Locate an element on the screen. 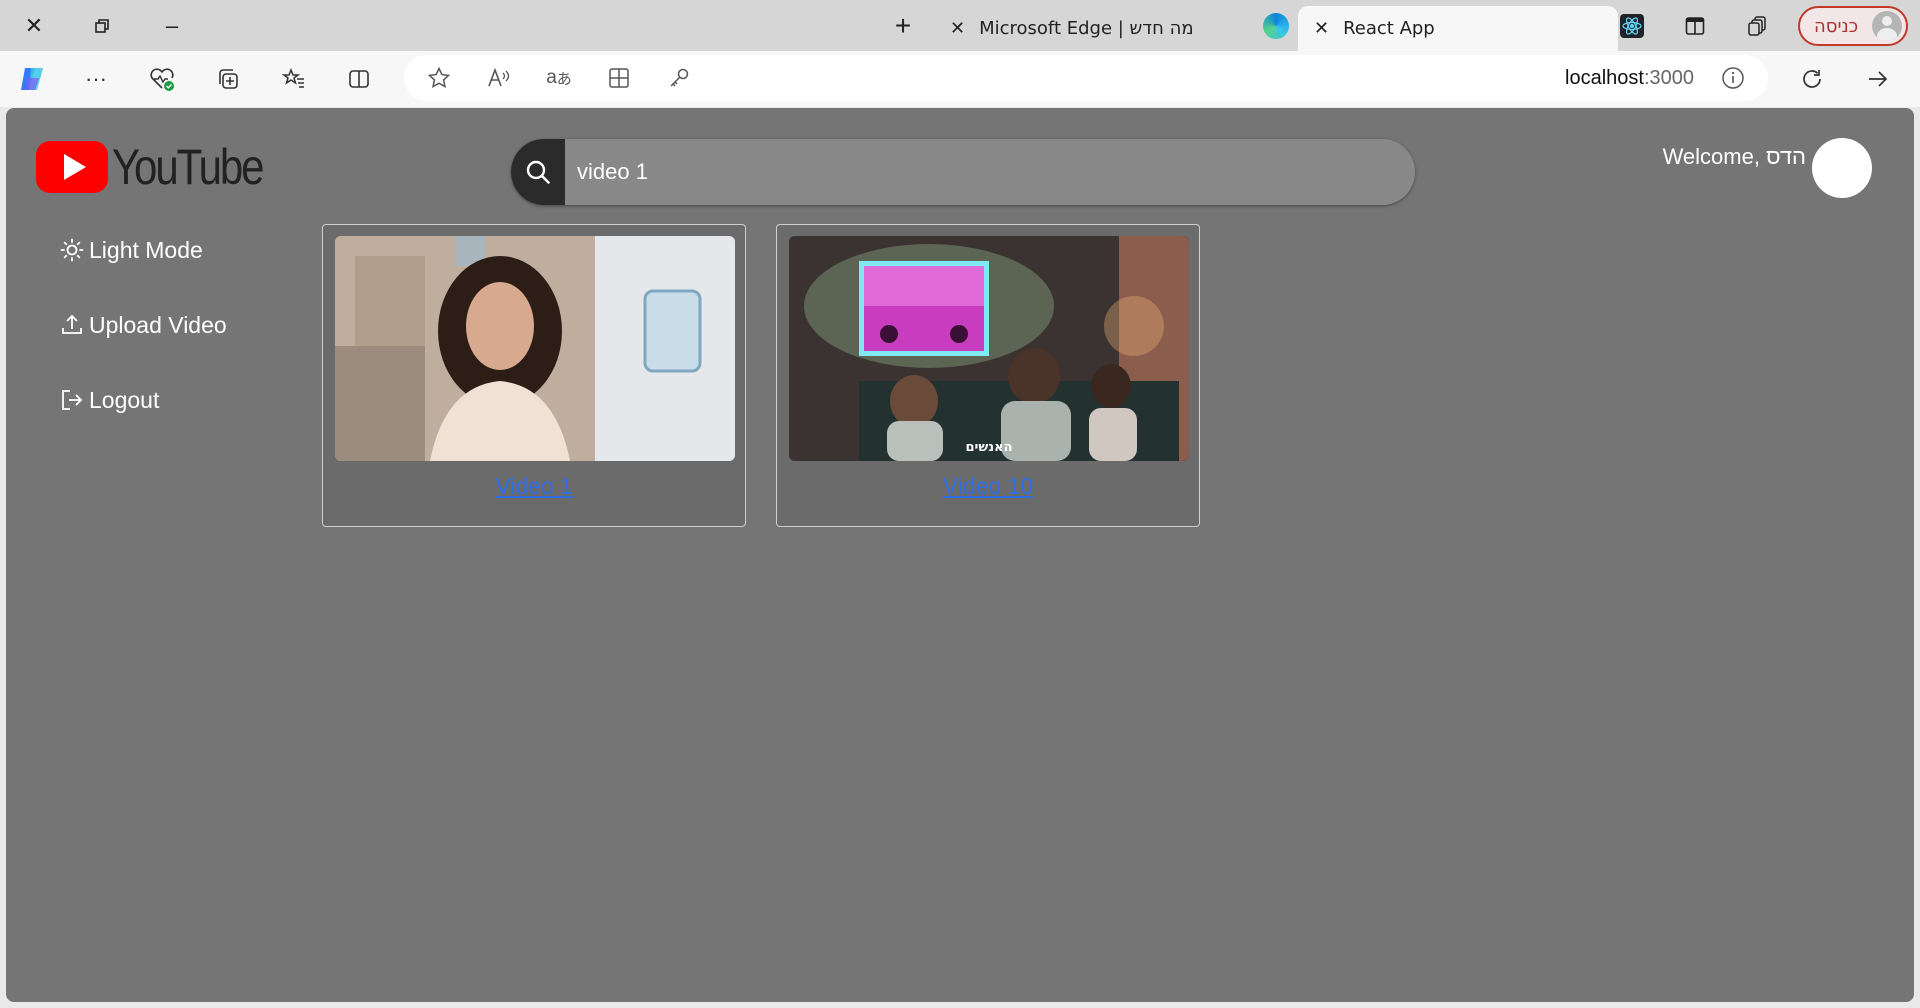  split-view-icon is located at coordinates (359, 79).